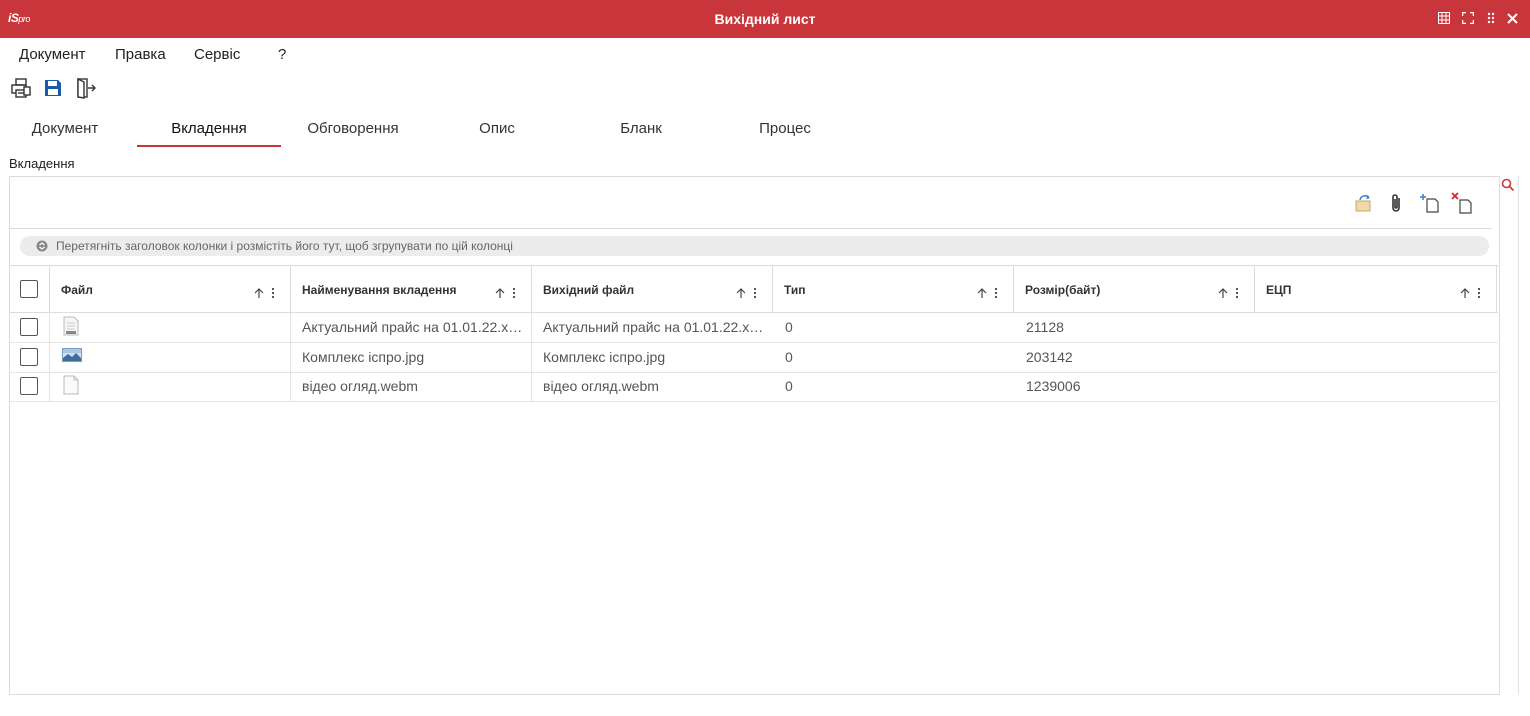 This screenshot has height=716, width=1530. Describe the element at coordinates (71, 386) in the screenshot. I see `blank-file-icon` at that location.